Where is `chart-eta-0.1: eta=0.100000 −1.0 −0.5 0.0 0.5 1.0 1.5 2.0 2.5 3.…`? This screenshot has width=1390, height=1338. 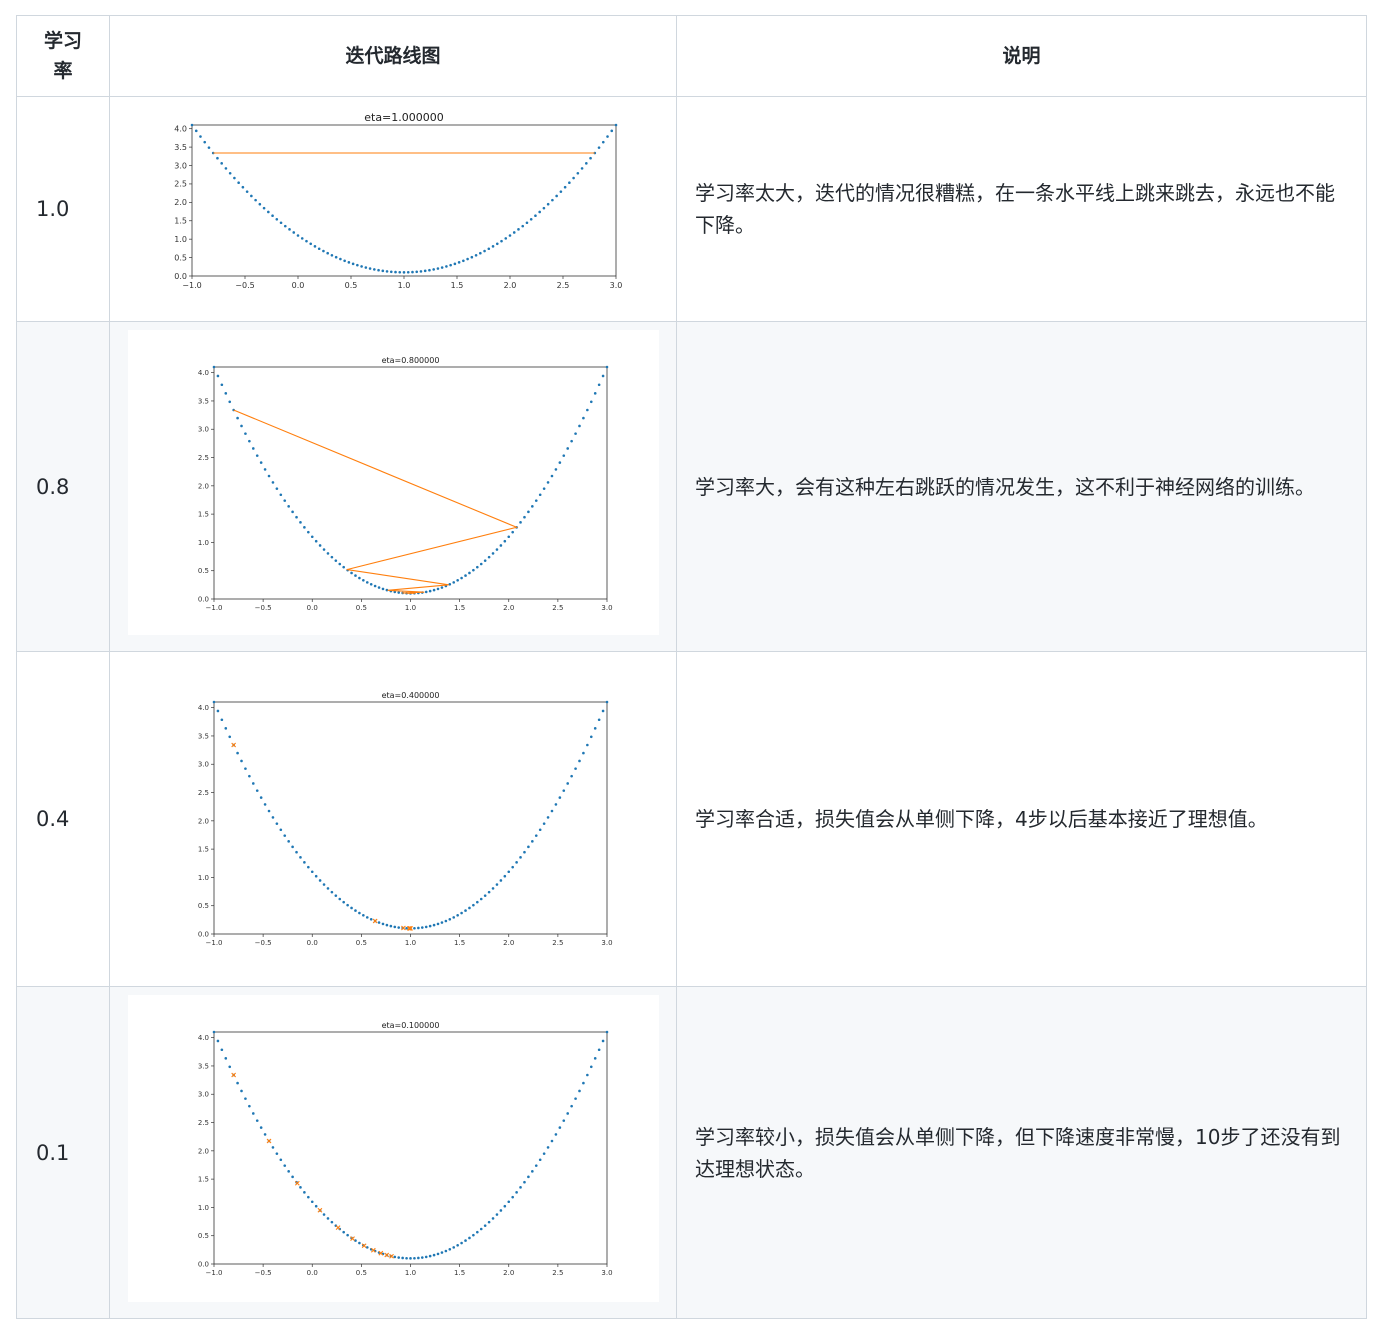 chart-eta-0.1: eta=0.100000 −1.0 −0.5 0.0 0.5 1.0 1.5 2.0 2.5 3.… is located at coordinates (405, 1149).